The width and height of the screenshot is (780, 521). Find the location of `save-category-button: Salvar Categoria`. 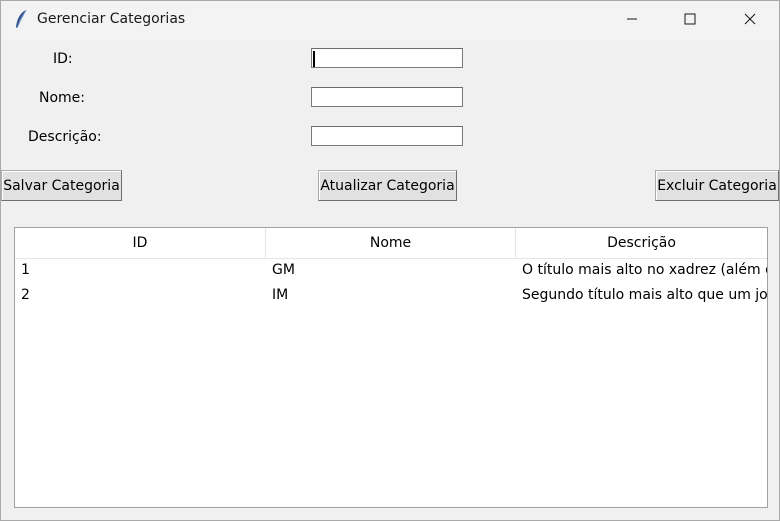

save-category-button: Salvar Categoria is located at coordinates (61, 185).